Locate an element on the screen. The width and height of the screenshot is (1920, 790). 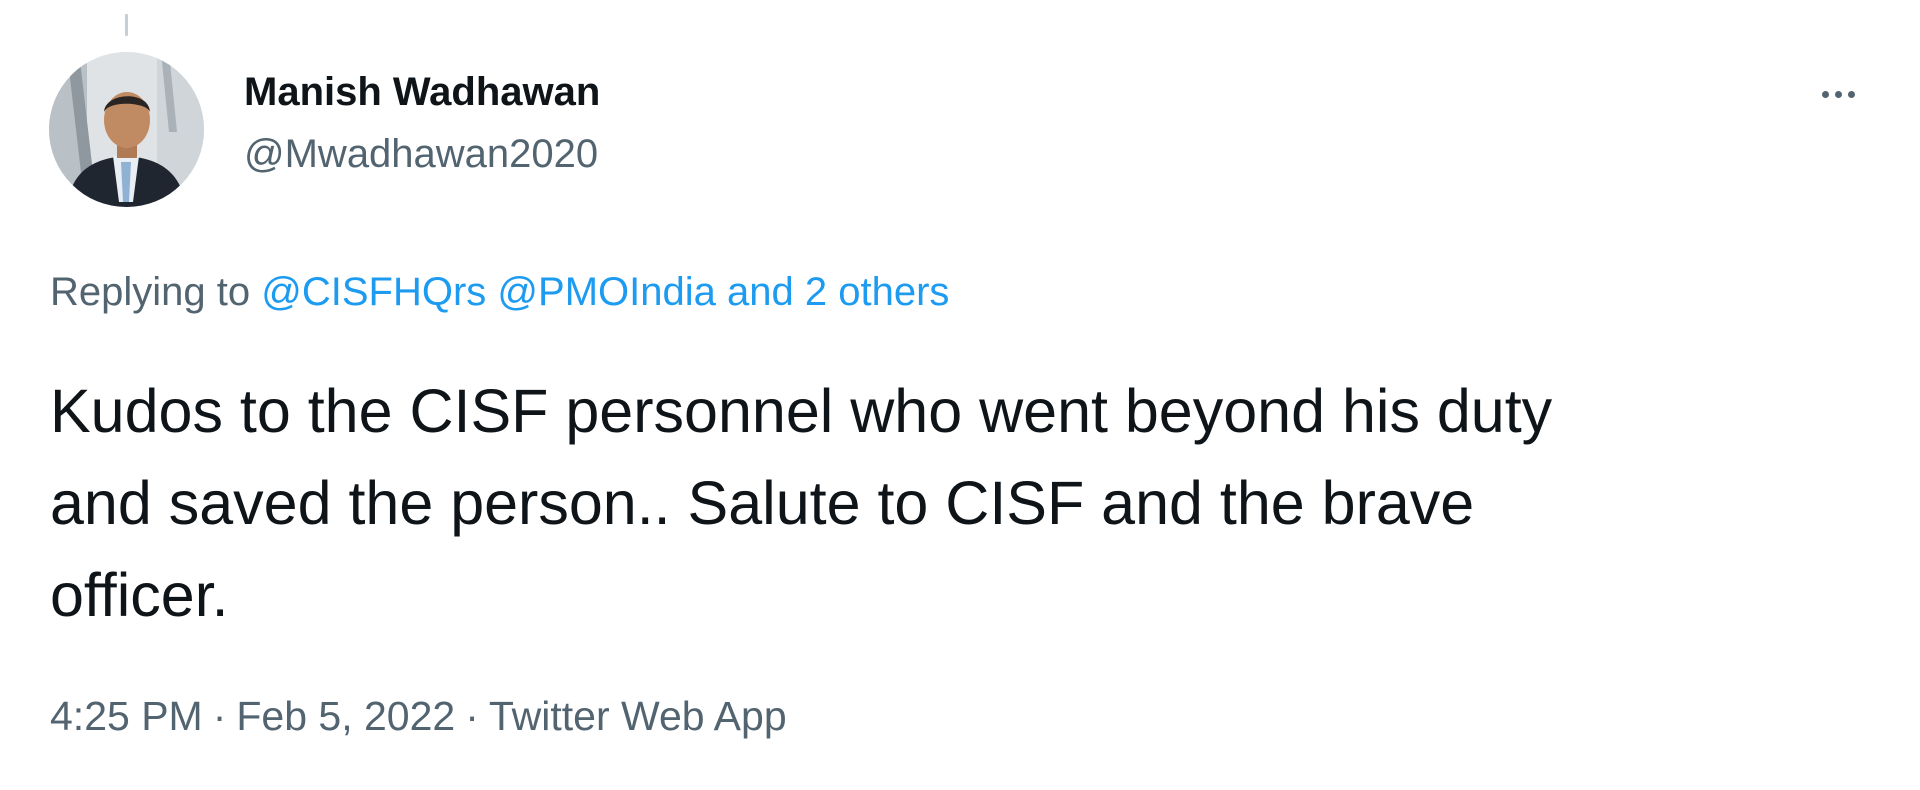
mention-link-pmoindia: @PMOIndia is located at coordinates (606, 292).